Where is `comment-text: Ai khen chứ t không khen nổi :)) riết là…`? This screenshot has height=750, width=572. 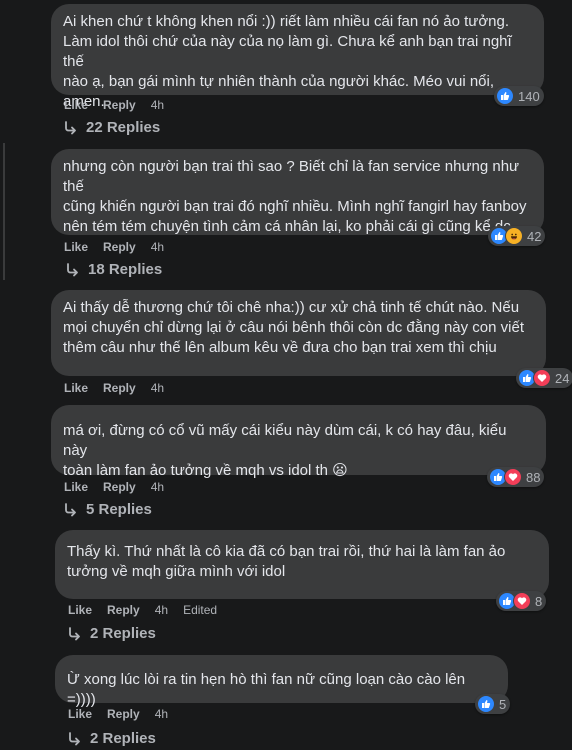 comment-text: Ai khen chứ t không khen nổi :)) riết là… is located at coordinates (287, 61).